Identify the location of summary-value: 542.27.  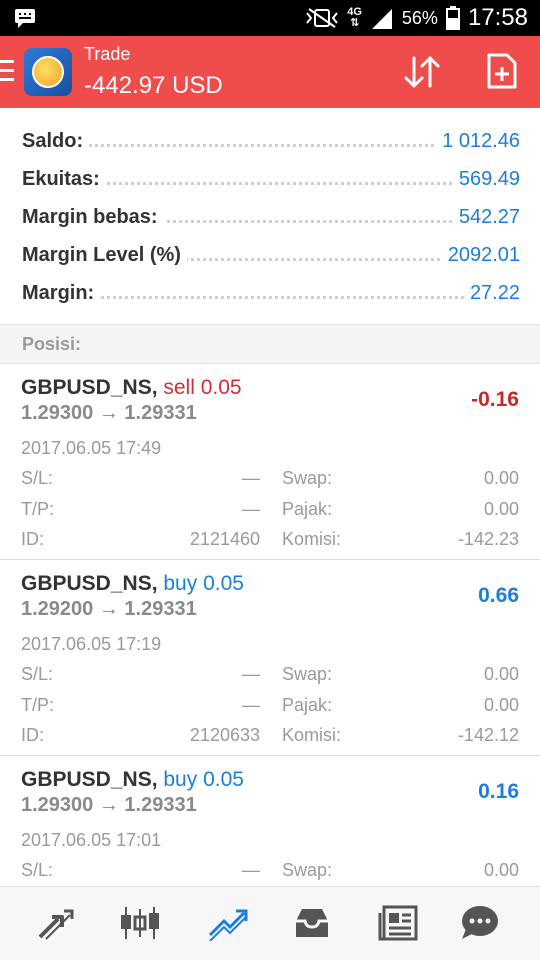
(486, 217).